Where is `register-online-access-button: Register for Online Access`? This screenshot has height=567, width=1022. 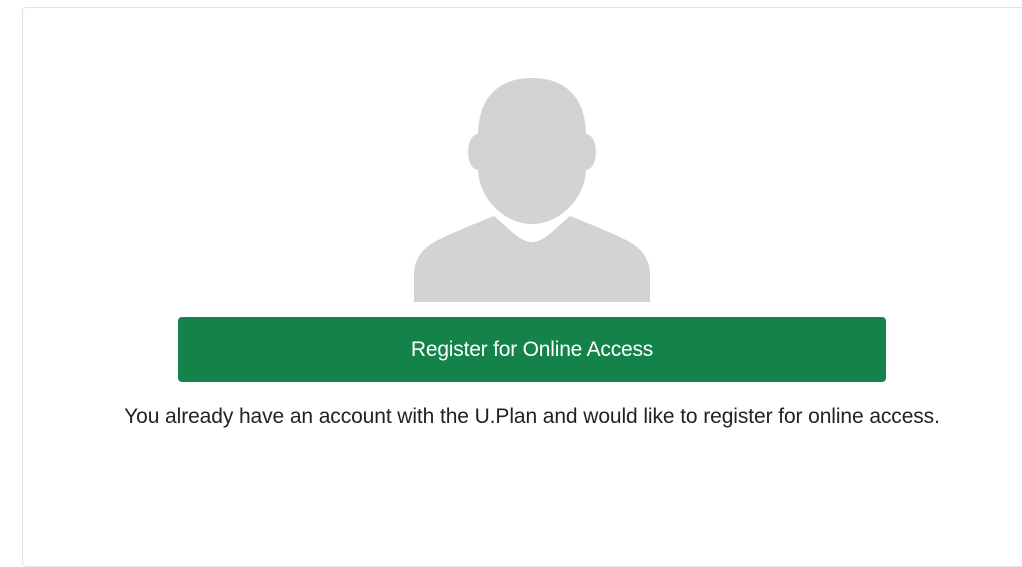 register-online-access-button: Register for Online Access is located at coordinates (532, 349).